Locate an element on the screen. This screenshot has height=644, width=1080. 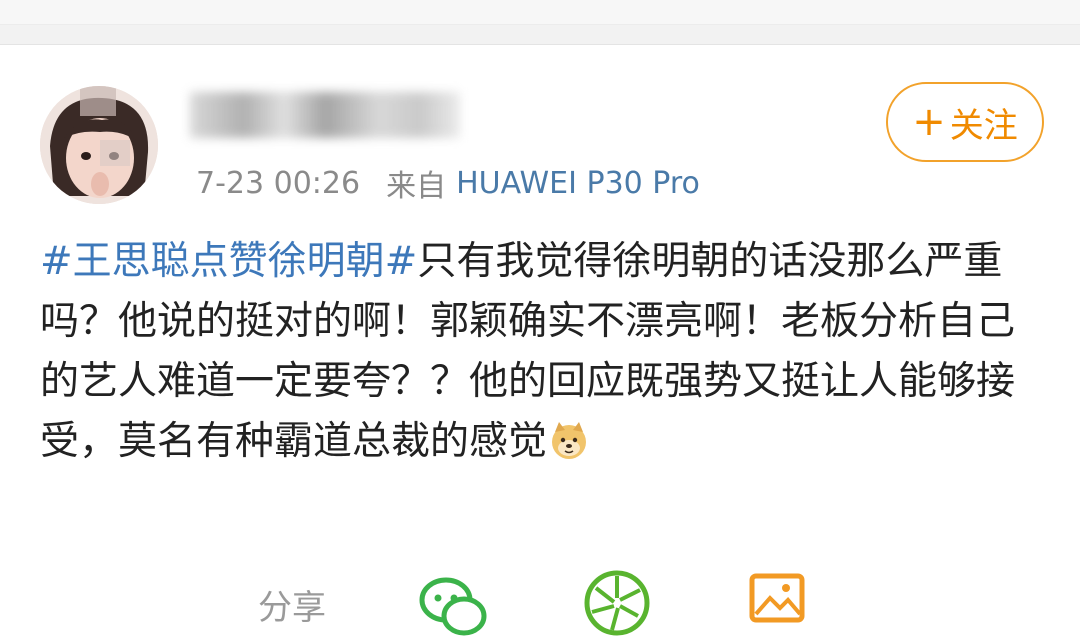
wechat-icon is located at coordinates (454, 606).